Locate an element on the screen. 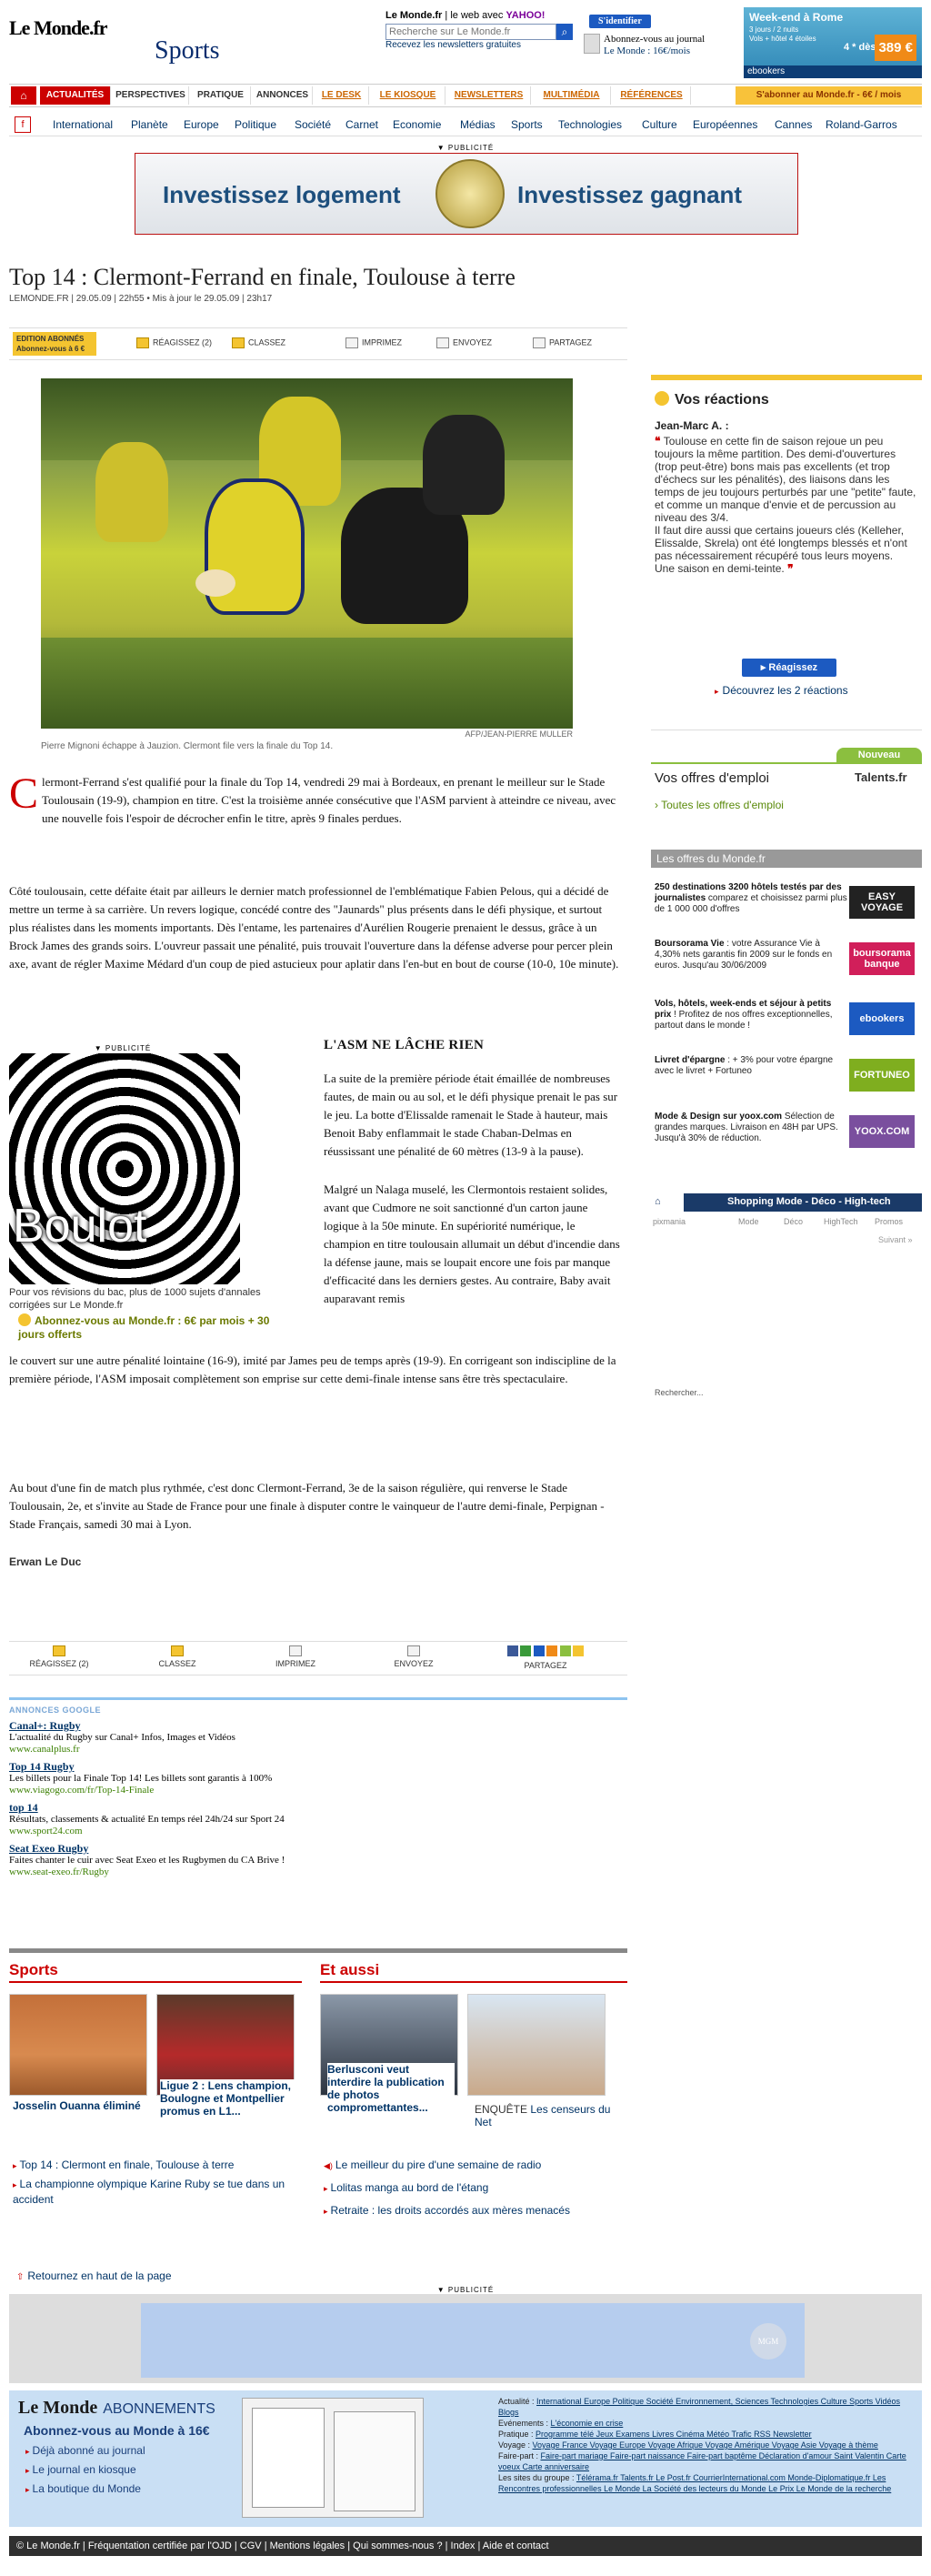  emploi-link: › Toutes les offres d'emploi is located at coordinates (719, 805).